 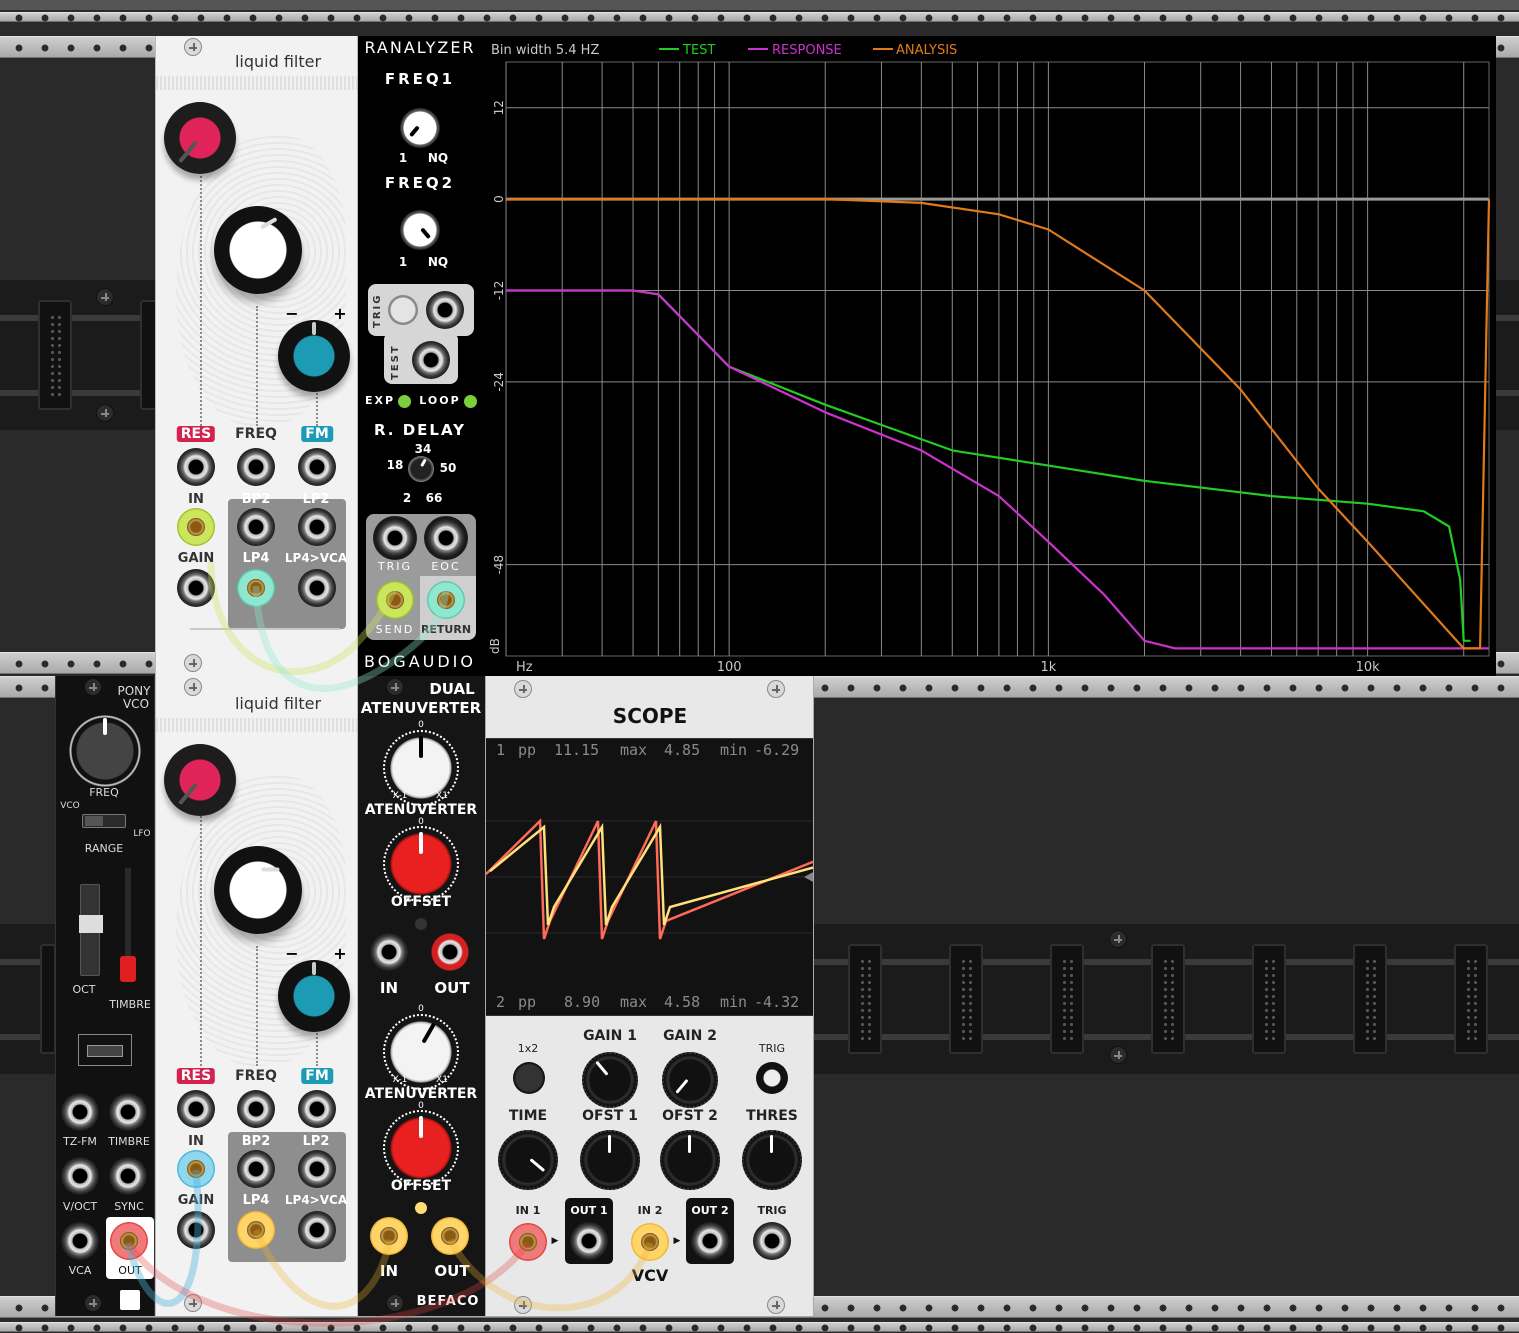 What do you see at coordinates (80, 1112) in the screenshot?
I see `tzfm-input-jack` at bounding box center [80, 1112].